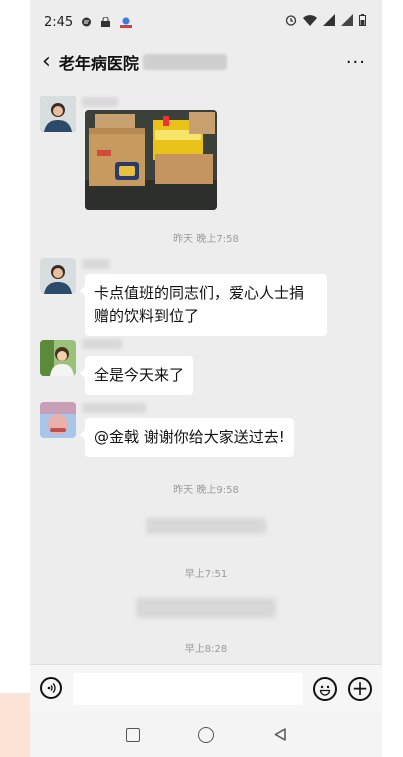 The image size is (403, 757). I want to click on timestamp: 昨天 晚上7:58, so click(206, 239).